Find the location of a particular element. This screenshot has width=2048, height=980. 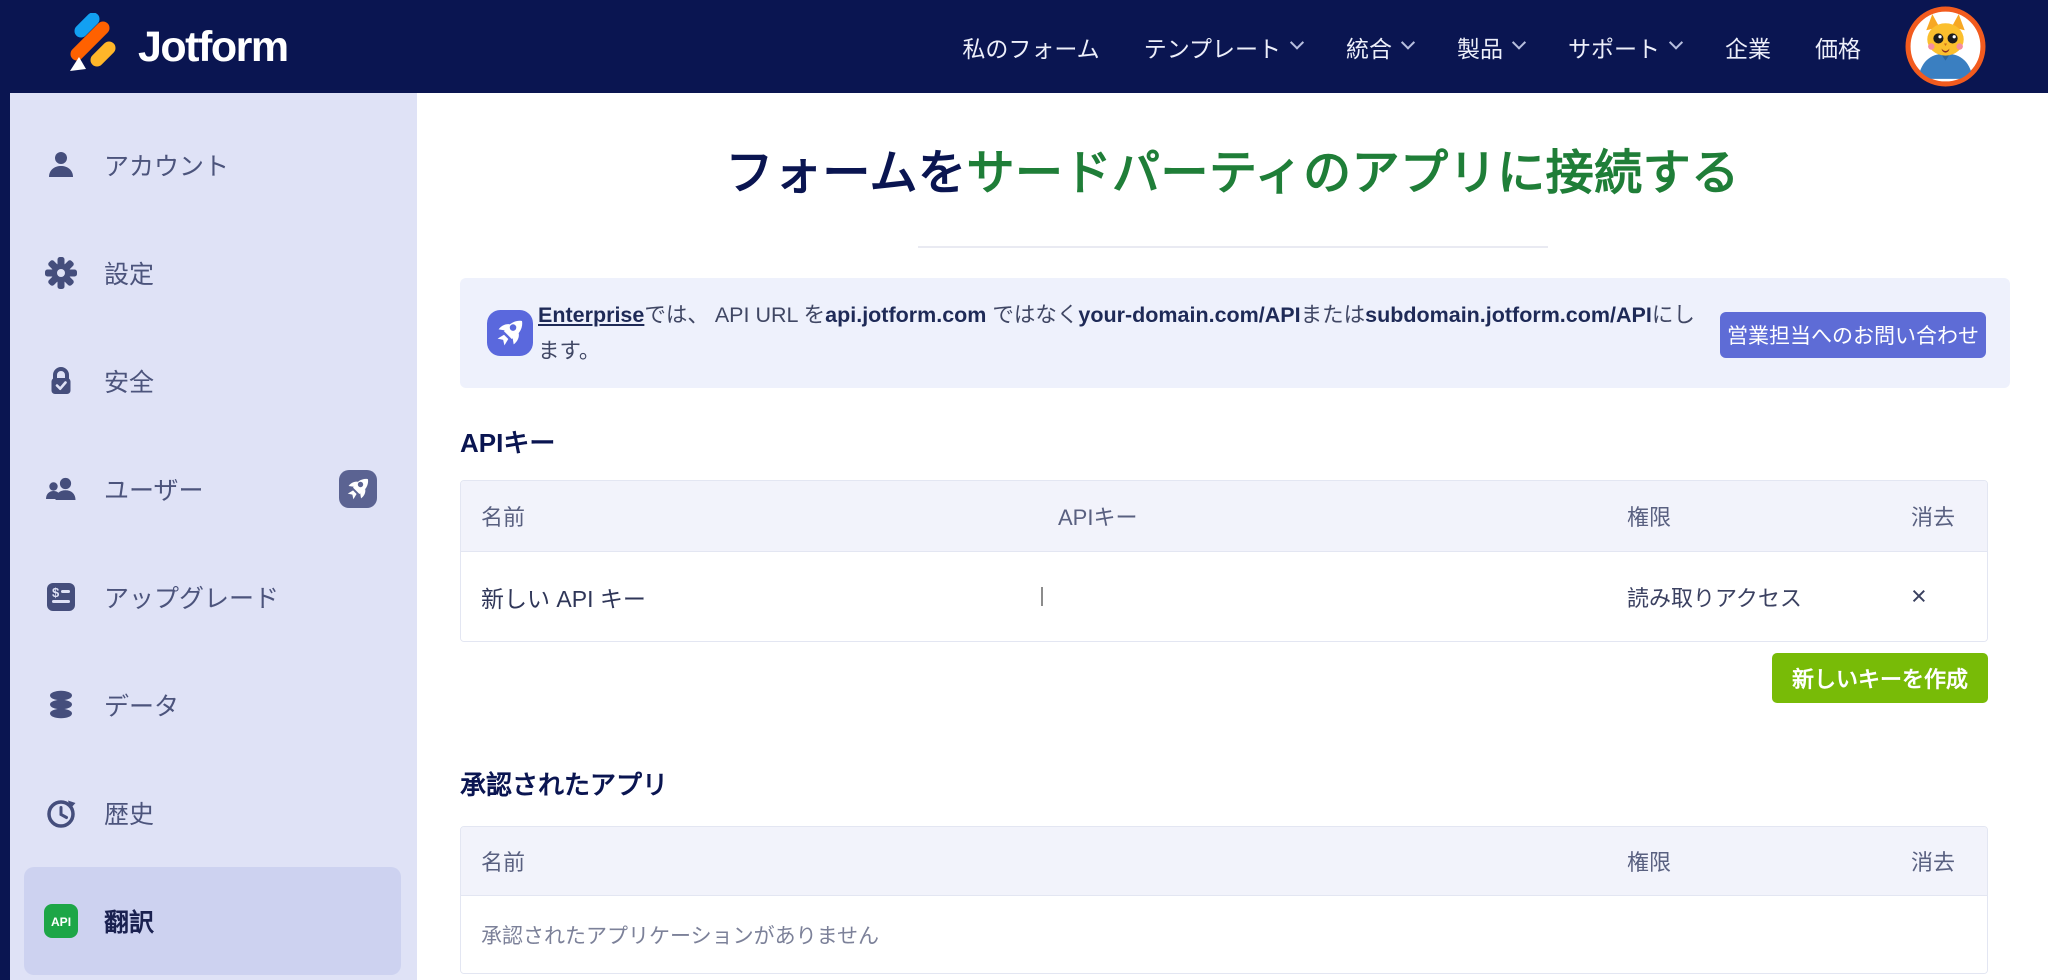

nav-integrations: 統合 is located at coordinates (1381, 47).